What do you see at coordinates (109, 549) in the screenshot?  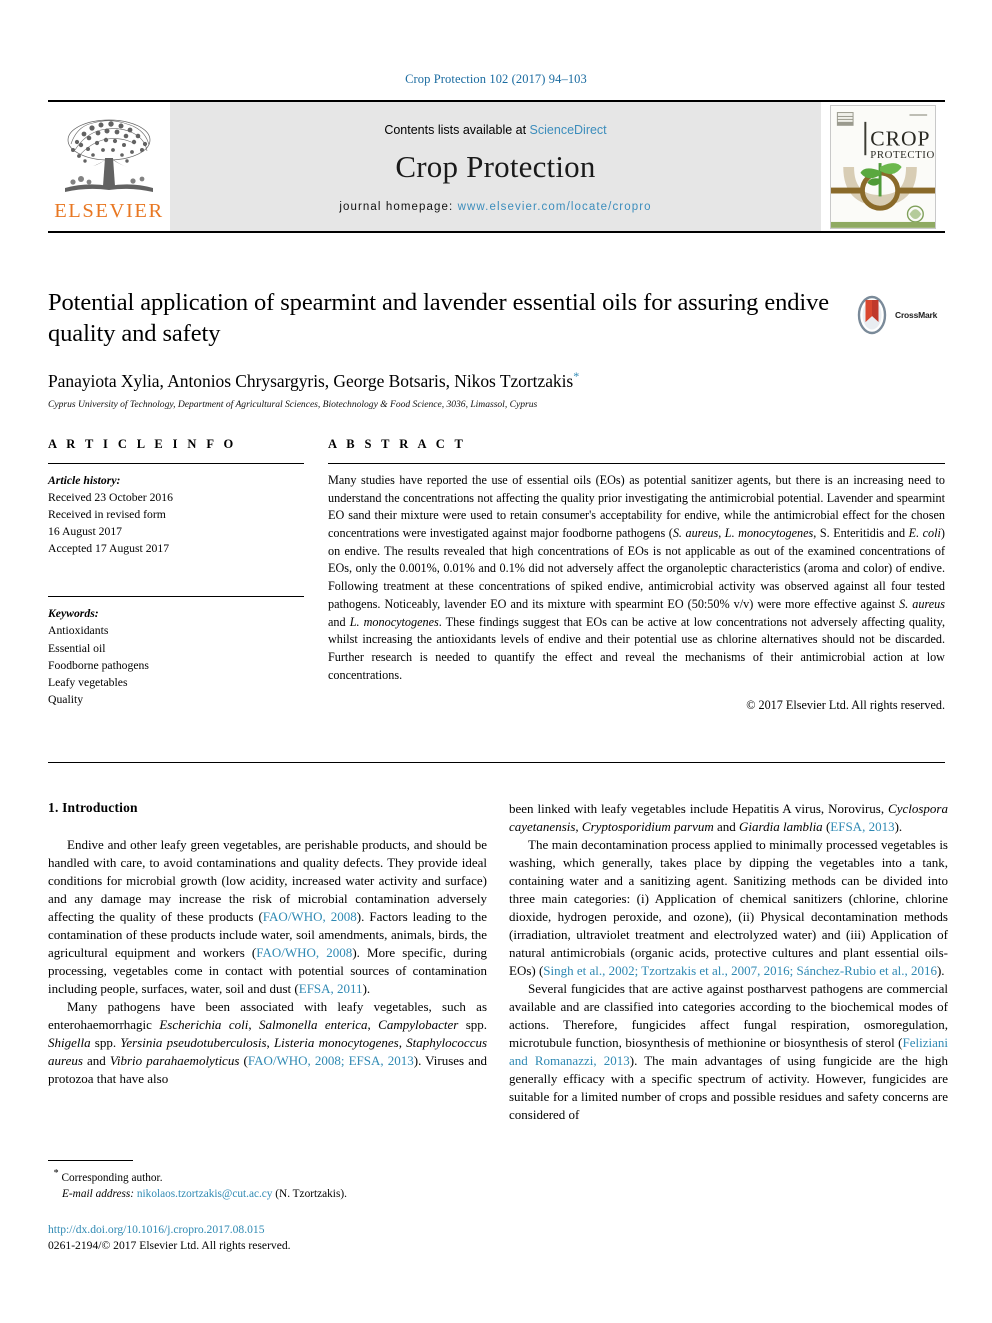 I see `history-item: Accepted 17 August 2017` at bounding box center [109, 549].